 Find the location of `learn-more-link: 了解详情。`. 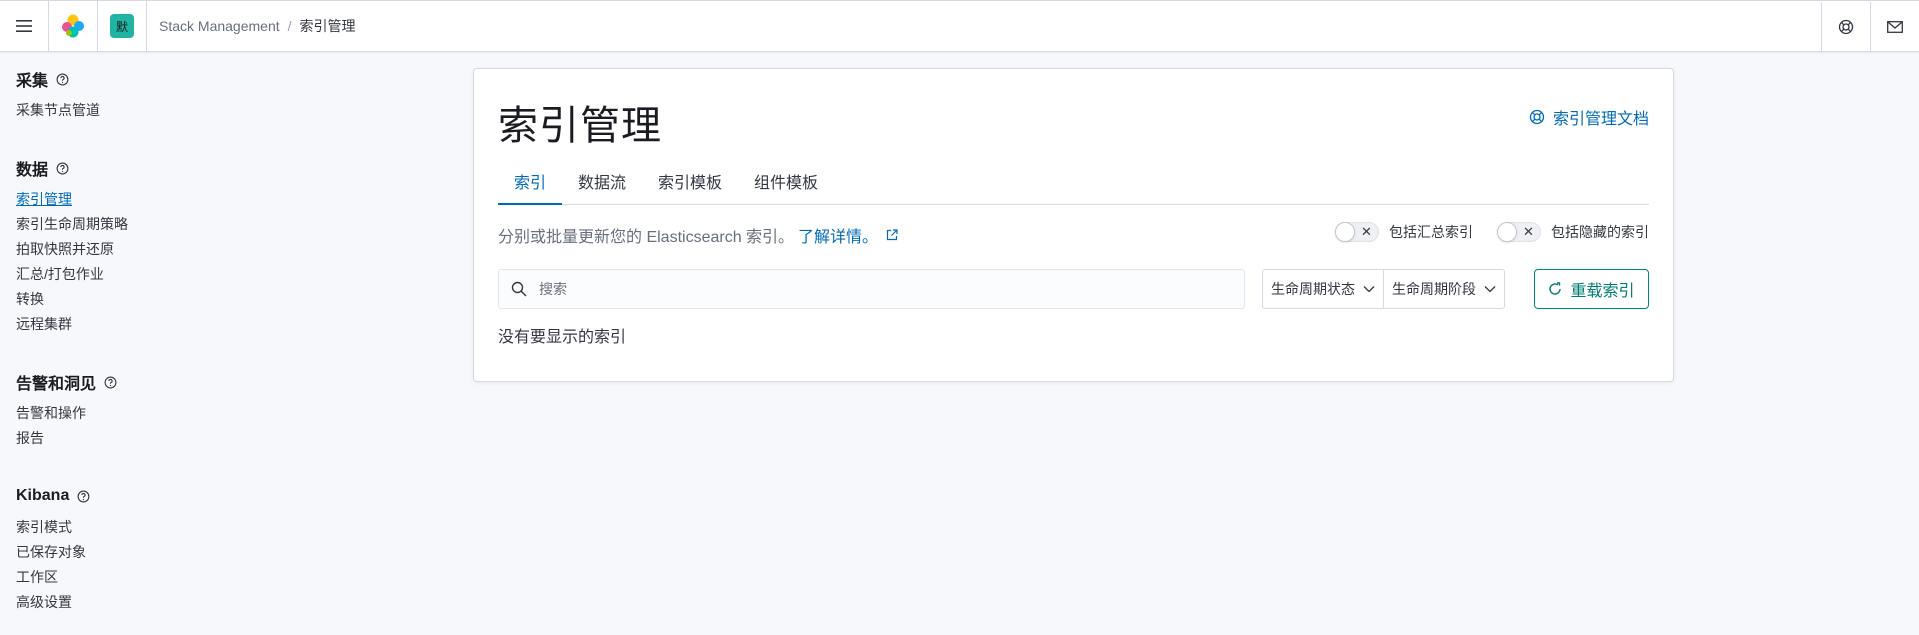

learn-more-link: 了解详情。 is located at coordinates (838, 235).